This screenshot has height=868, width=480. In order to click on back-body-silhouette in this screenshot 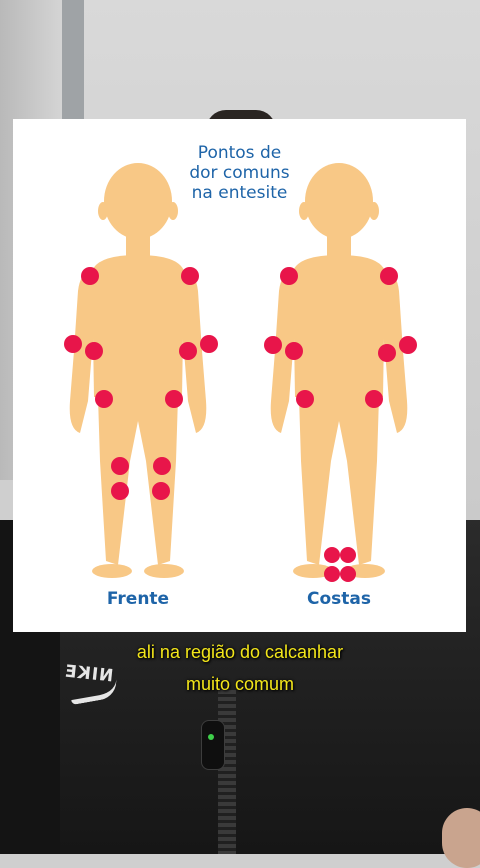, I will do `click(339, 370)`.